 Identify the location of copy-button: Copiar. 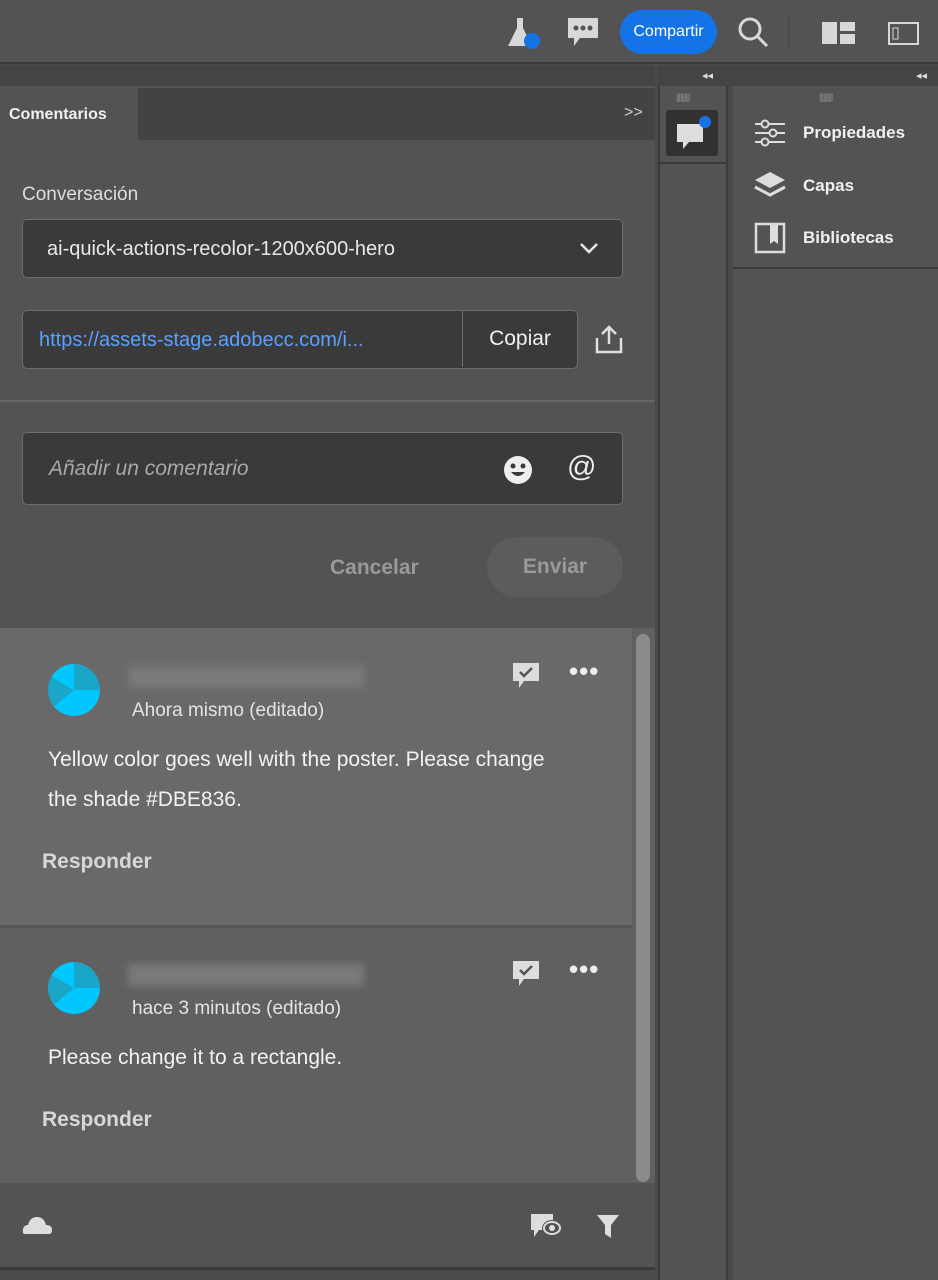
(519, 339).